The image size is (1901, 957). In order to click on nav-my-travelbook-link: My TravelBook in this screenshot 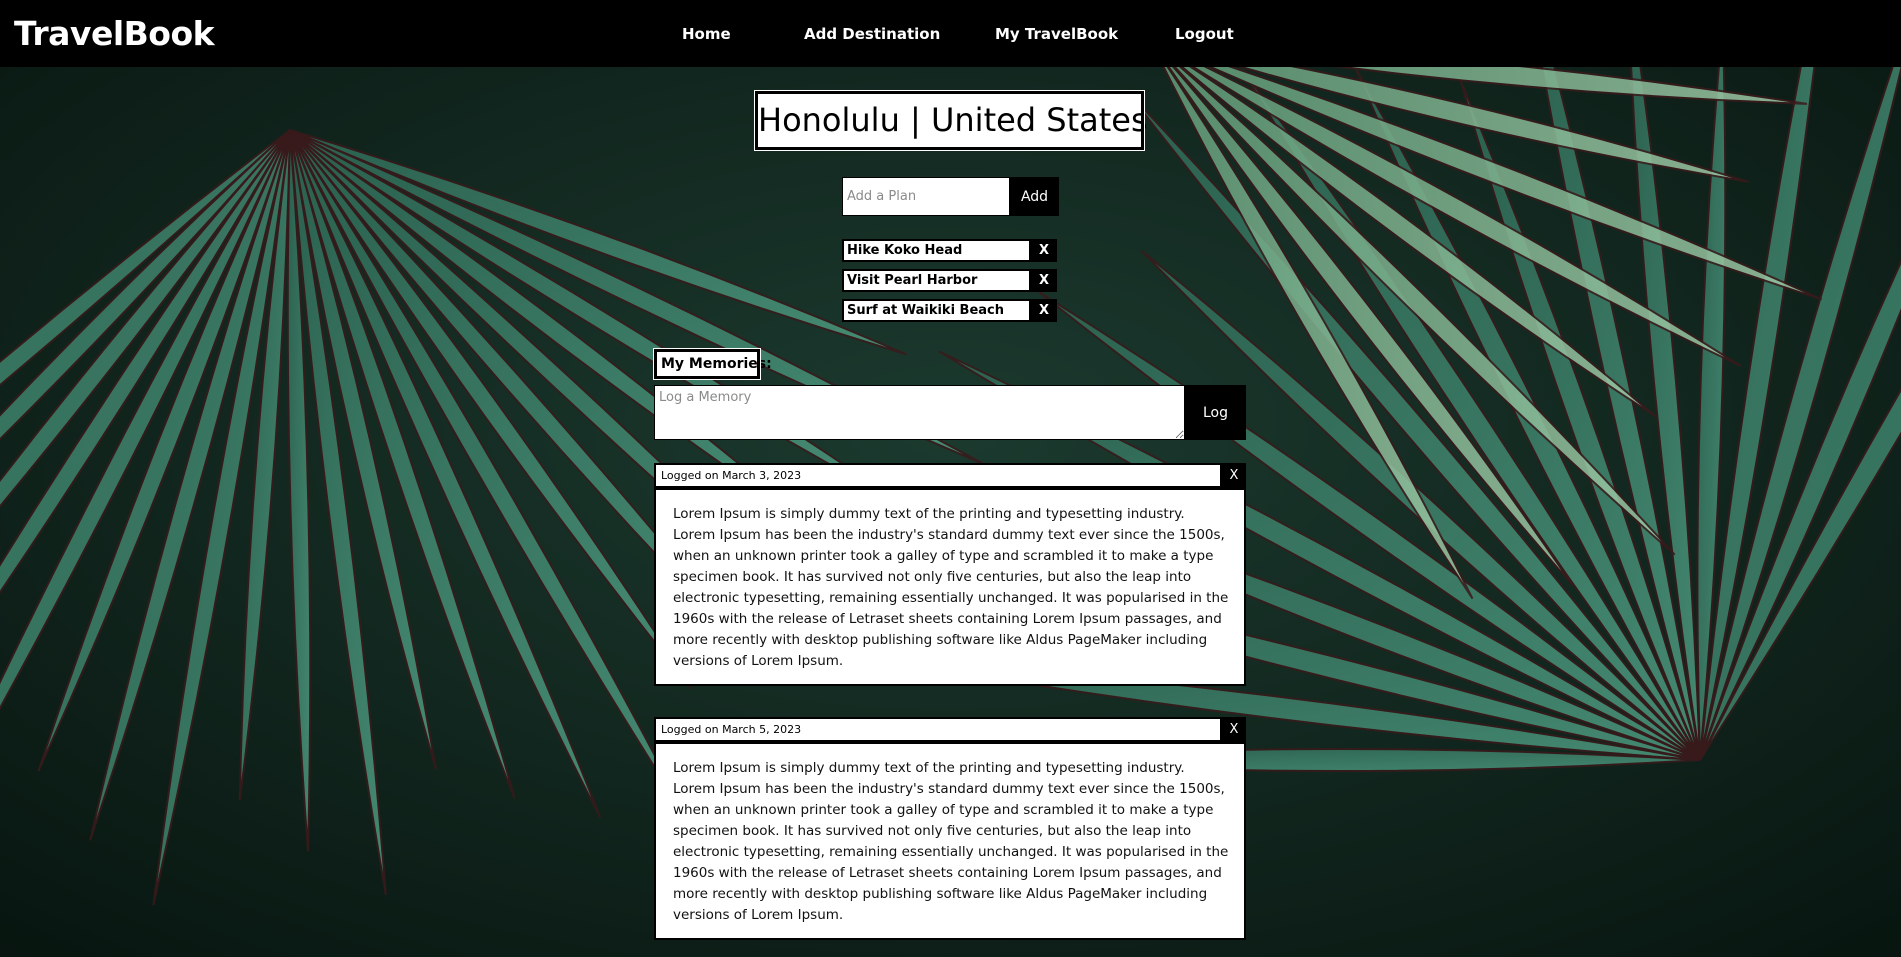, I will do `click(1056, 34)`.